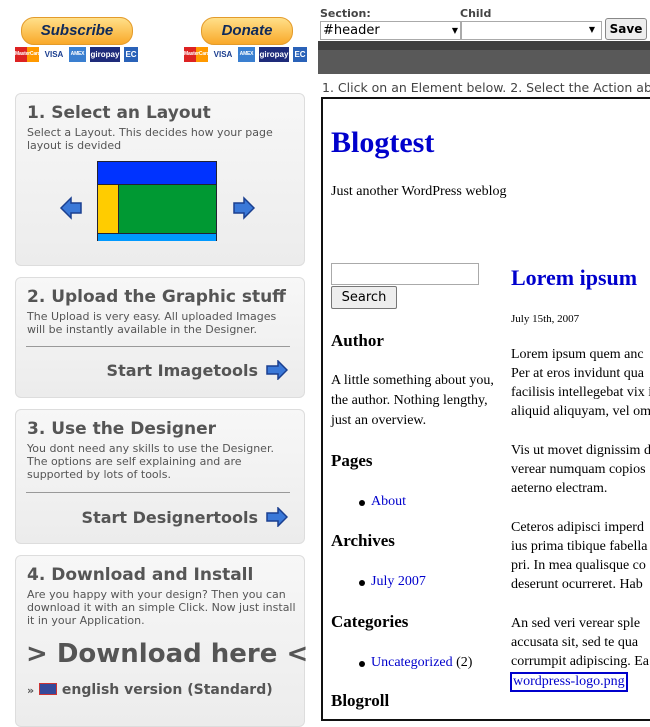 The width and height of the screenshot is (650, 727). Describe the element at coordinates (157, 173) in the screenshot. I see `layout-header` at that location.